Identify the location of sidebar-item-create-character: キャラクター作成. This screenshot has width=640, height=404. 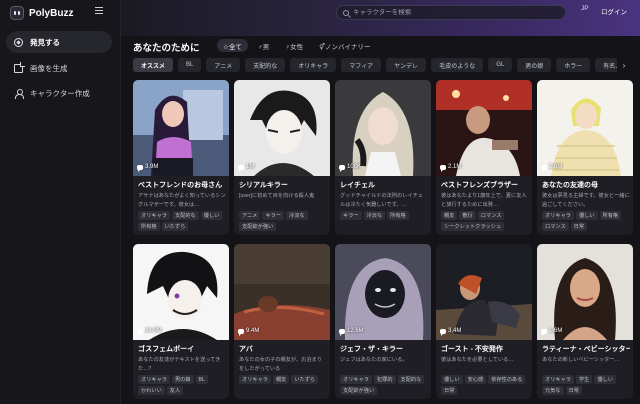
(59, 93).